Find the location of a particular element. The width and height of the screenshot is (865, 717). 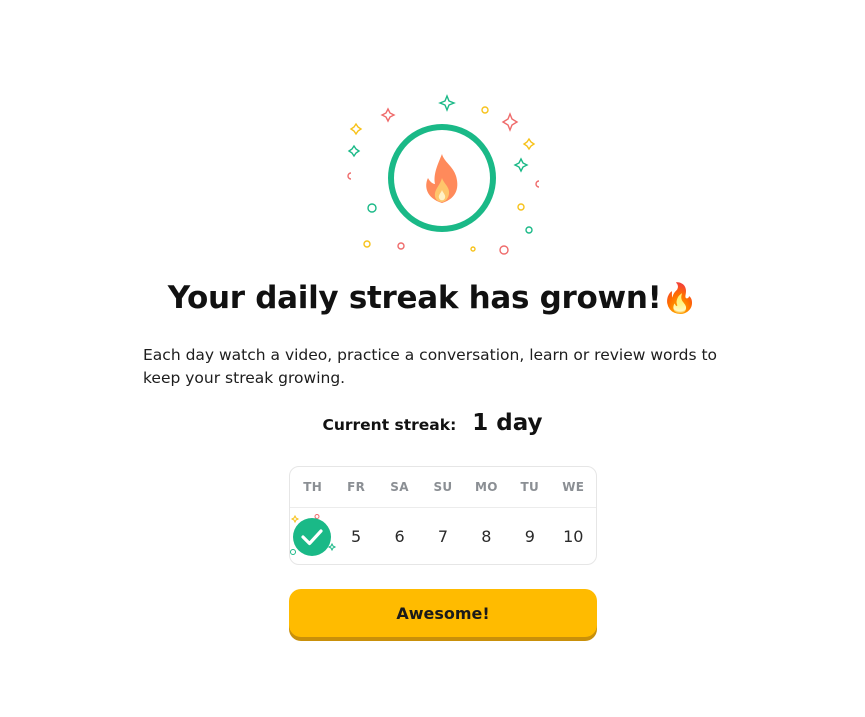

weekday-label: SU is located at coordinates (443, 487).